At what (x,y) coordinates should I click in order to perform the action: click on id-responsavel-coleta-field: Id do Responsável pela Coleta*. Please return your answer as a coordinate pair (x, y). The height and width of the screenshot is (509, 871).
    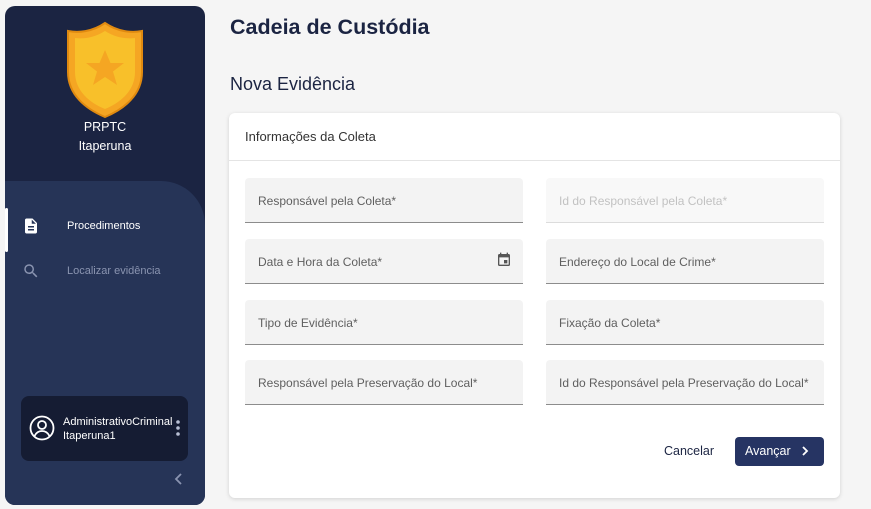
    Looking at the image, I should click on (685, 200).